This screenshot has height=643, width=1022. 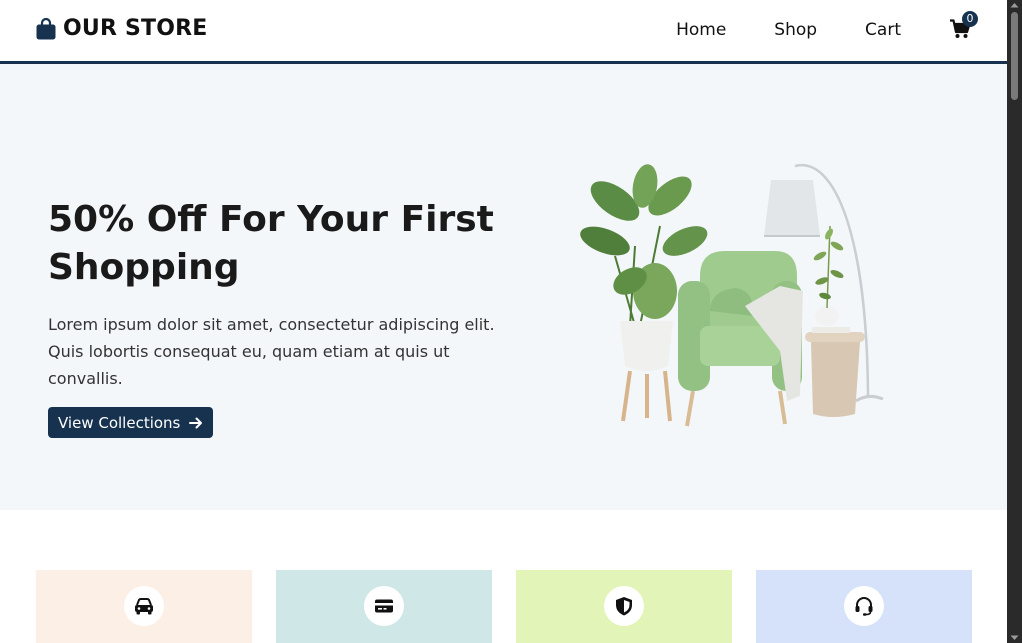 I want to click on scroll-up-arrow-icon, so click(x=1014, y=5).